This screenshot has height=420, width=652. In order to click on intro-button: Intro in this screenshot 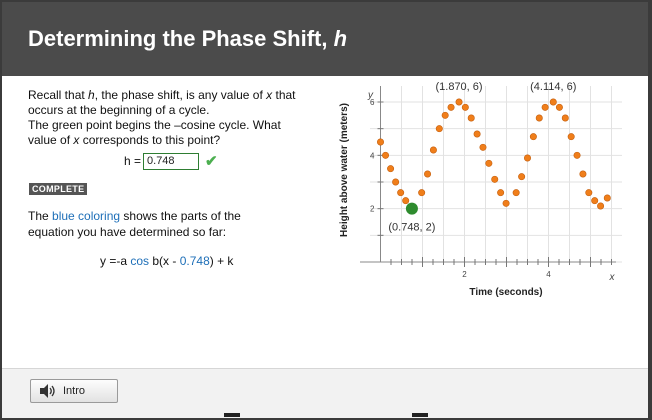, I will do `click(74, 391)`.